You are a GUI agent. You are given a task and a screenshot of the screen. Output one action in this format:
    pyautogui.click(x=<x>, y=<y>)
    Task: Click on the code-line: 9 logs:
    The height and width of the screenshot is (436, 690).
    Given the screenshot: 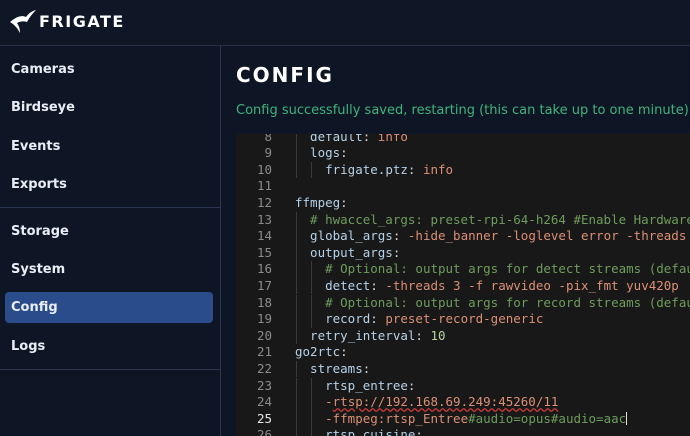 What is the action you would take?
    pyautogui.click(x=463, y=153)
    